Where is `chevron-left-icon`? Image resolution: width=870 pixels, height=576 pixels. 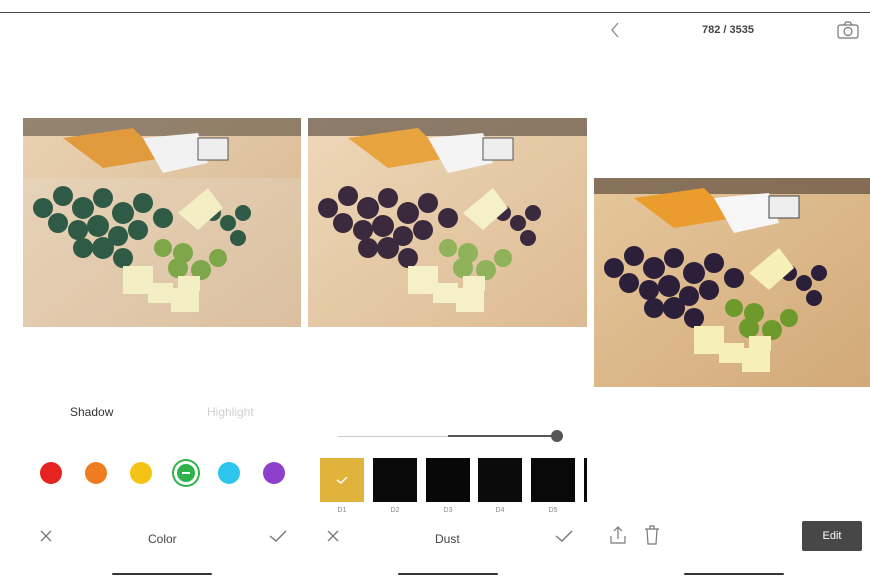
chevron-left-icon is located at coordinates (615, 30).